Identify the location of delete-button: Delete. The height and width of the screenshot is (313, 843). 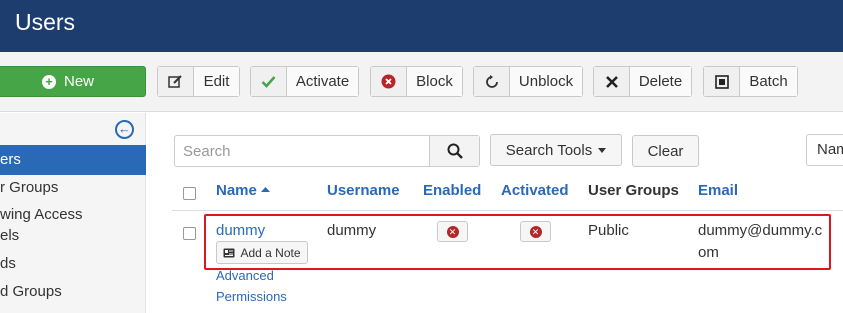
(642, 81).